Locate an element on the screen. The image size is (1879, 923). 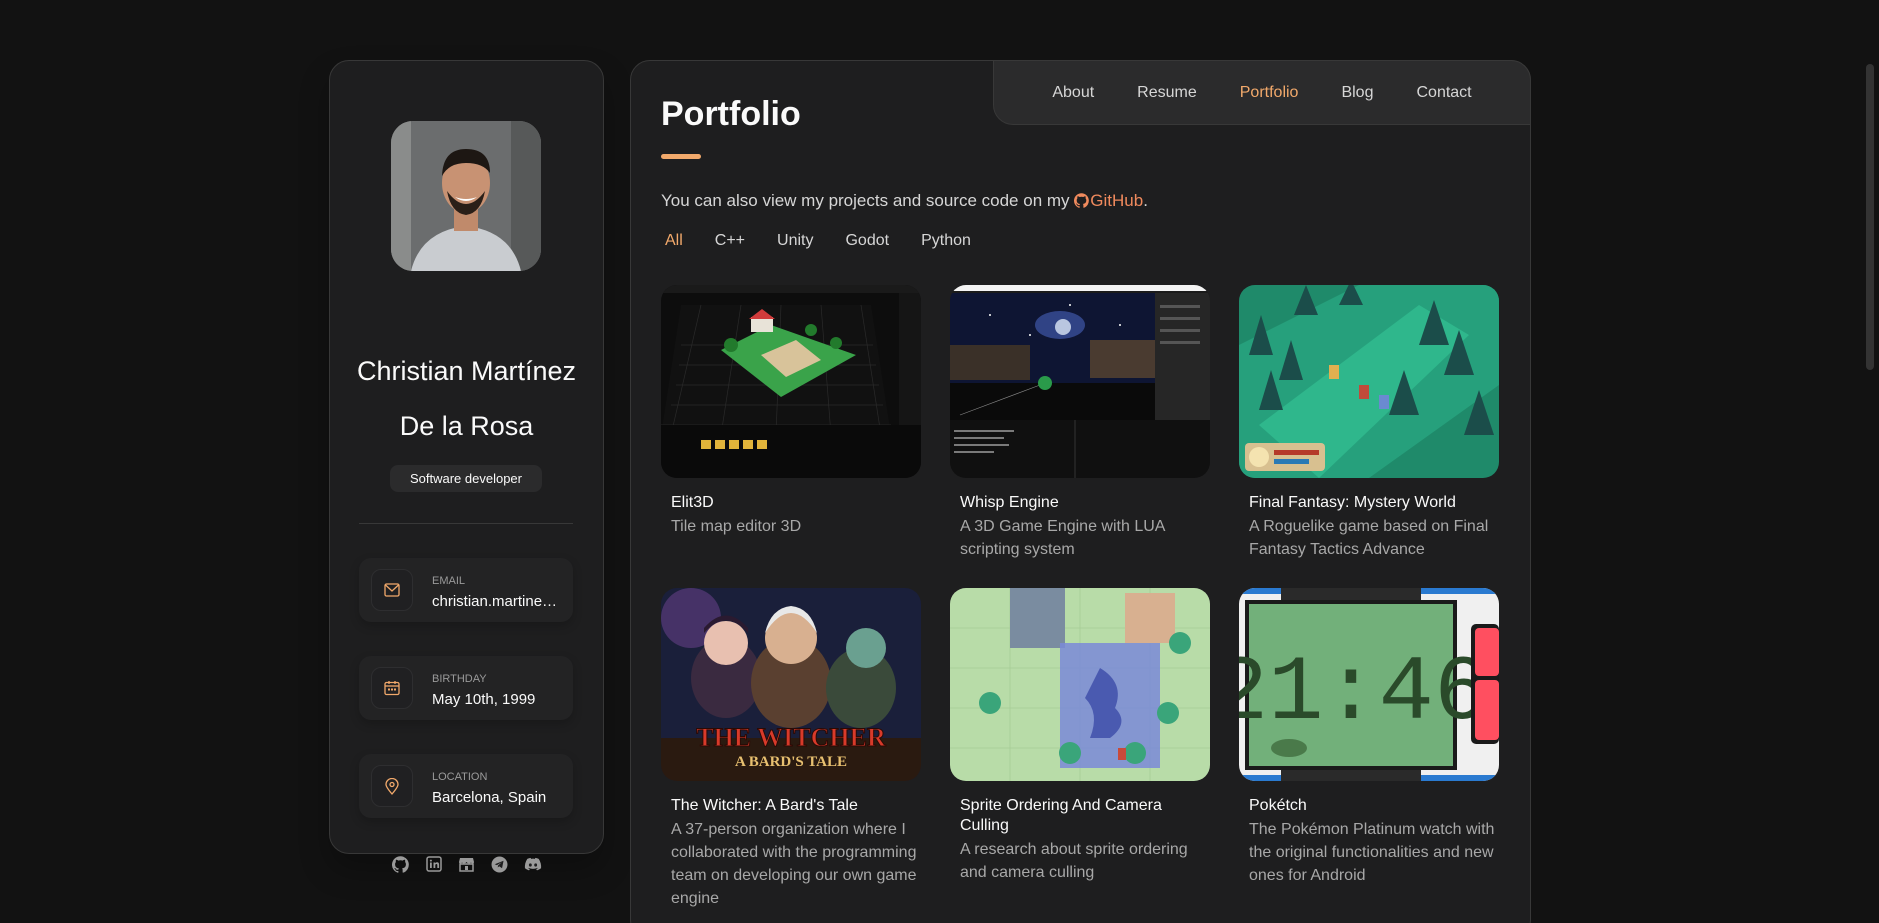
project-title: The Witcher: A Bard's Tale is located at coordinates (764, 805).